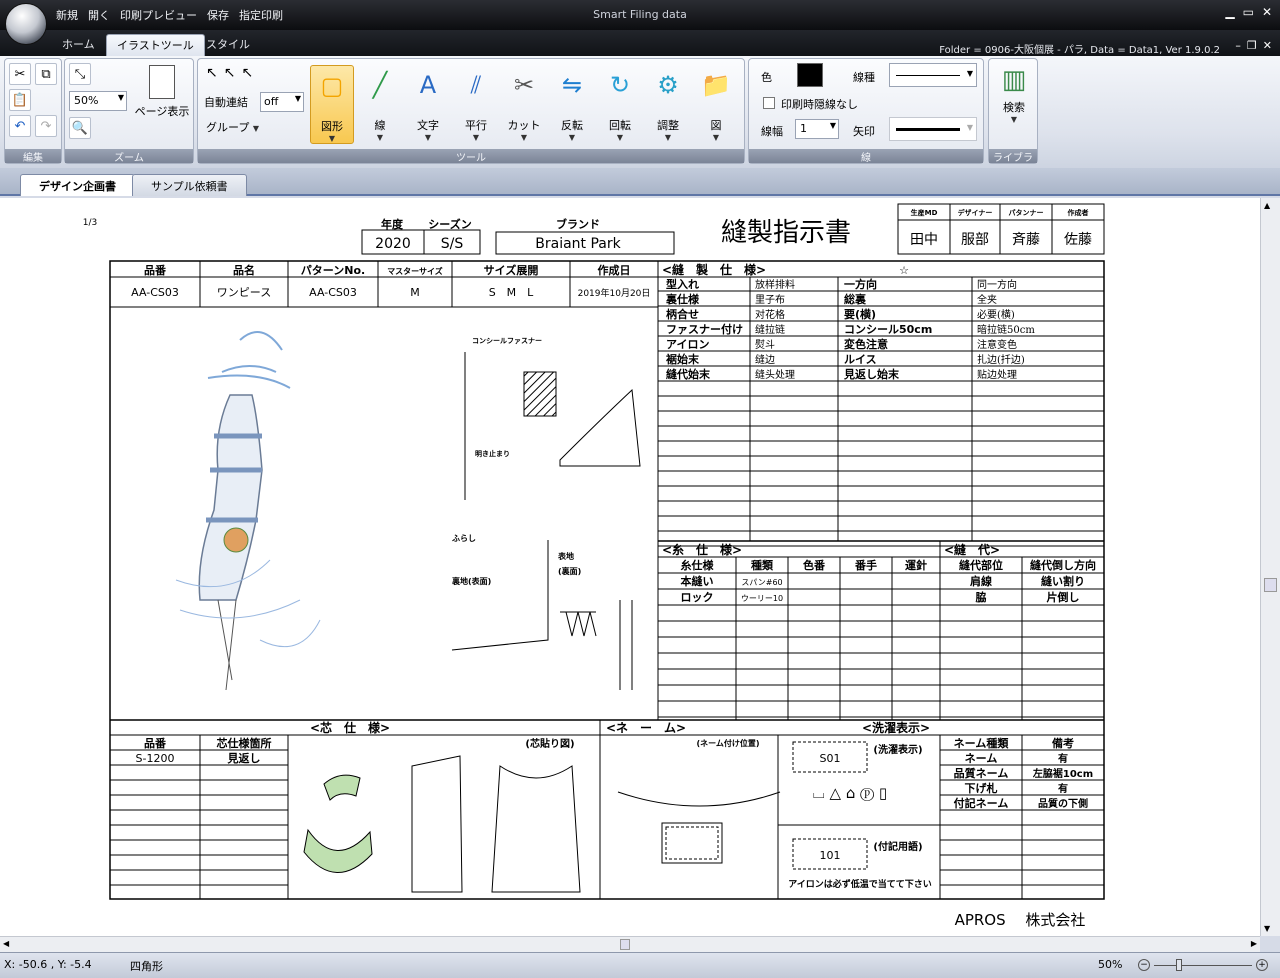 Image resolution: width=1280 pixels, height=978 pixels. Describe the element at coordinates (860, 884) in the screenshot. I see `note-text: アイロンは必ず低温で当てて下さい` at that location.